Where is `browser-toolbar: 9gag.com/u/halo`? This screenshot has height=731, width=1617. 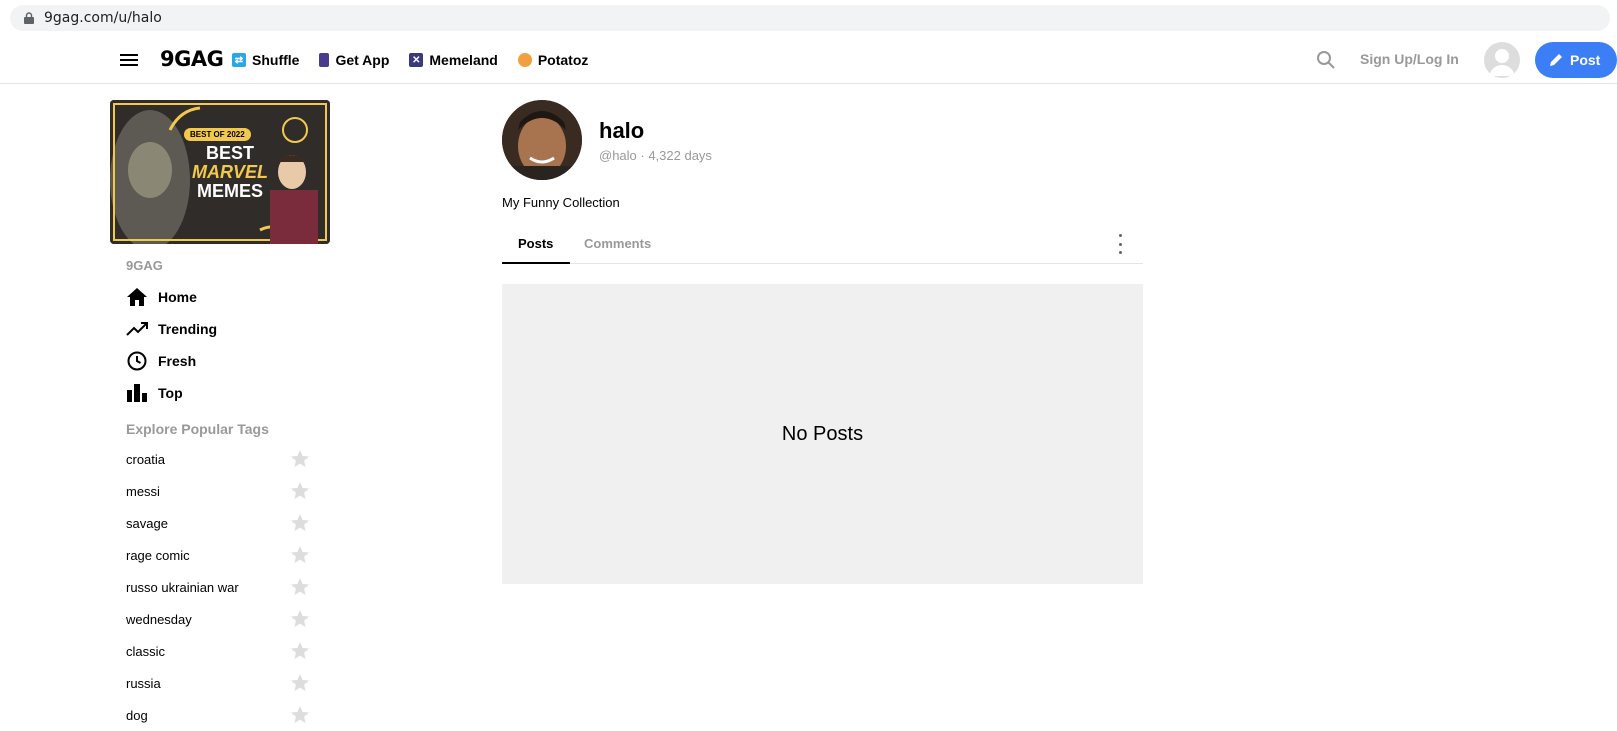
browser-toolbar: 9gag.com/u/halo is located at coordinates (808, 18).